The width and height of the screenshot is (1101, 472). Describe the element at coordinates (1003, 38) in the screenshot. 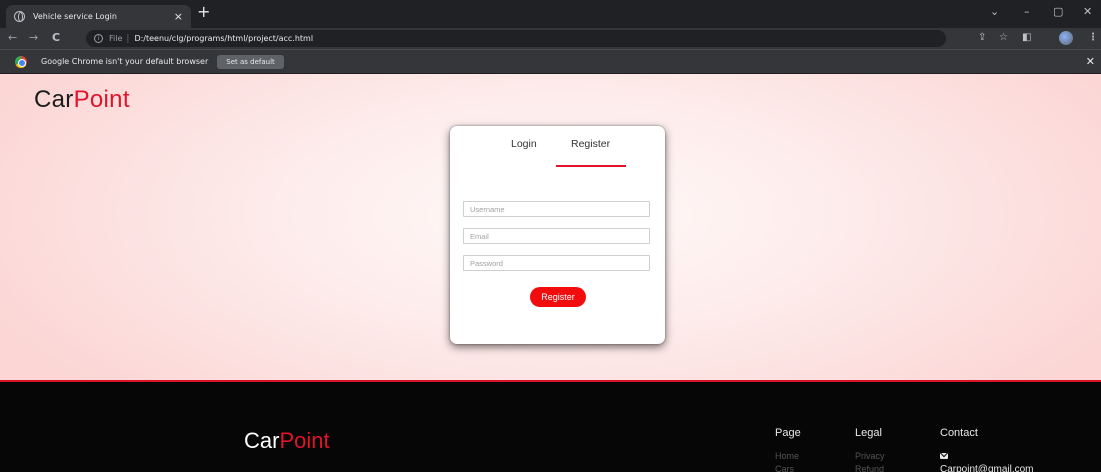

I see `bookmark-star-icon: ☆` at that location.